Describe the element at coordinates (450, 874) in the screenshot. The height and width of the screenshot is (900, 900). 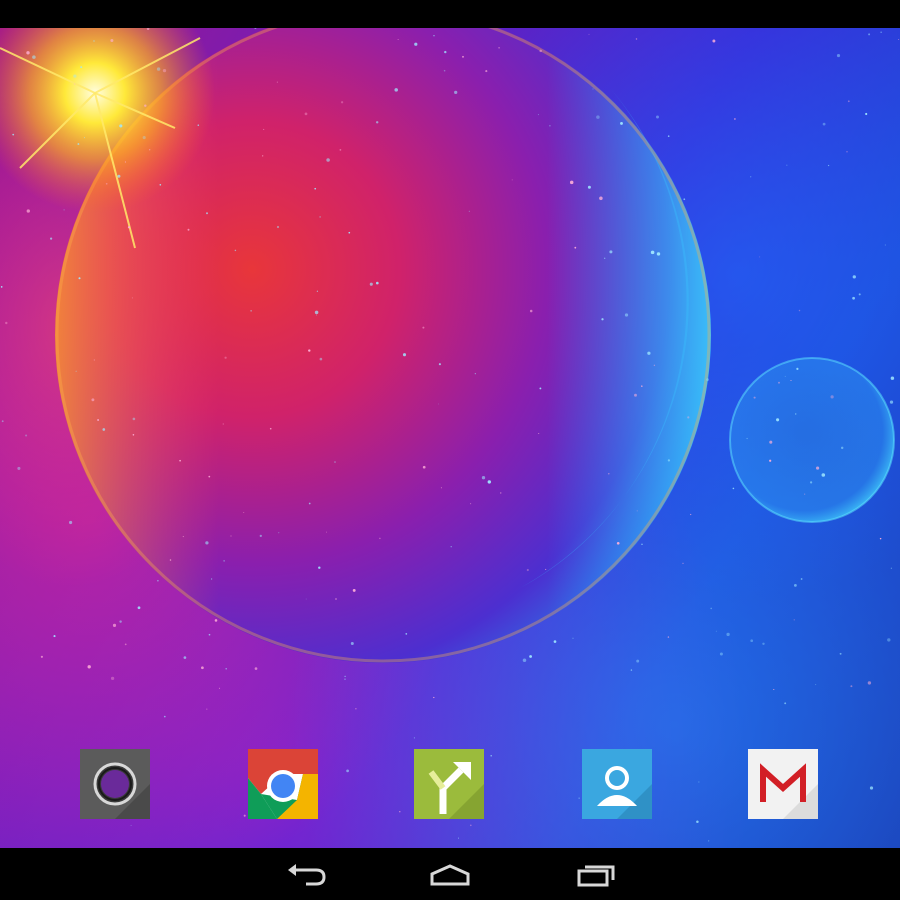
I see `home-button` at that location.